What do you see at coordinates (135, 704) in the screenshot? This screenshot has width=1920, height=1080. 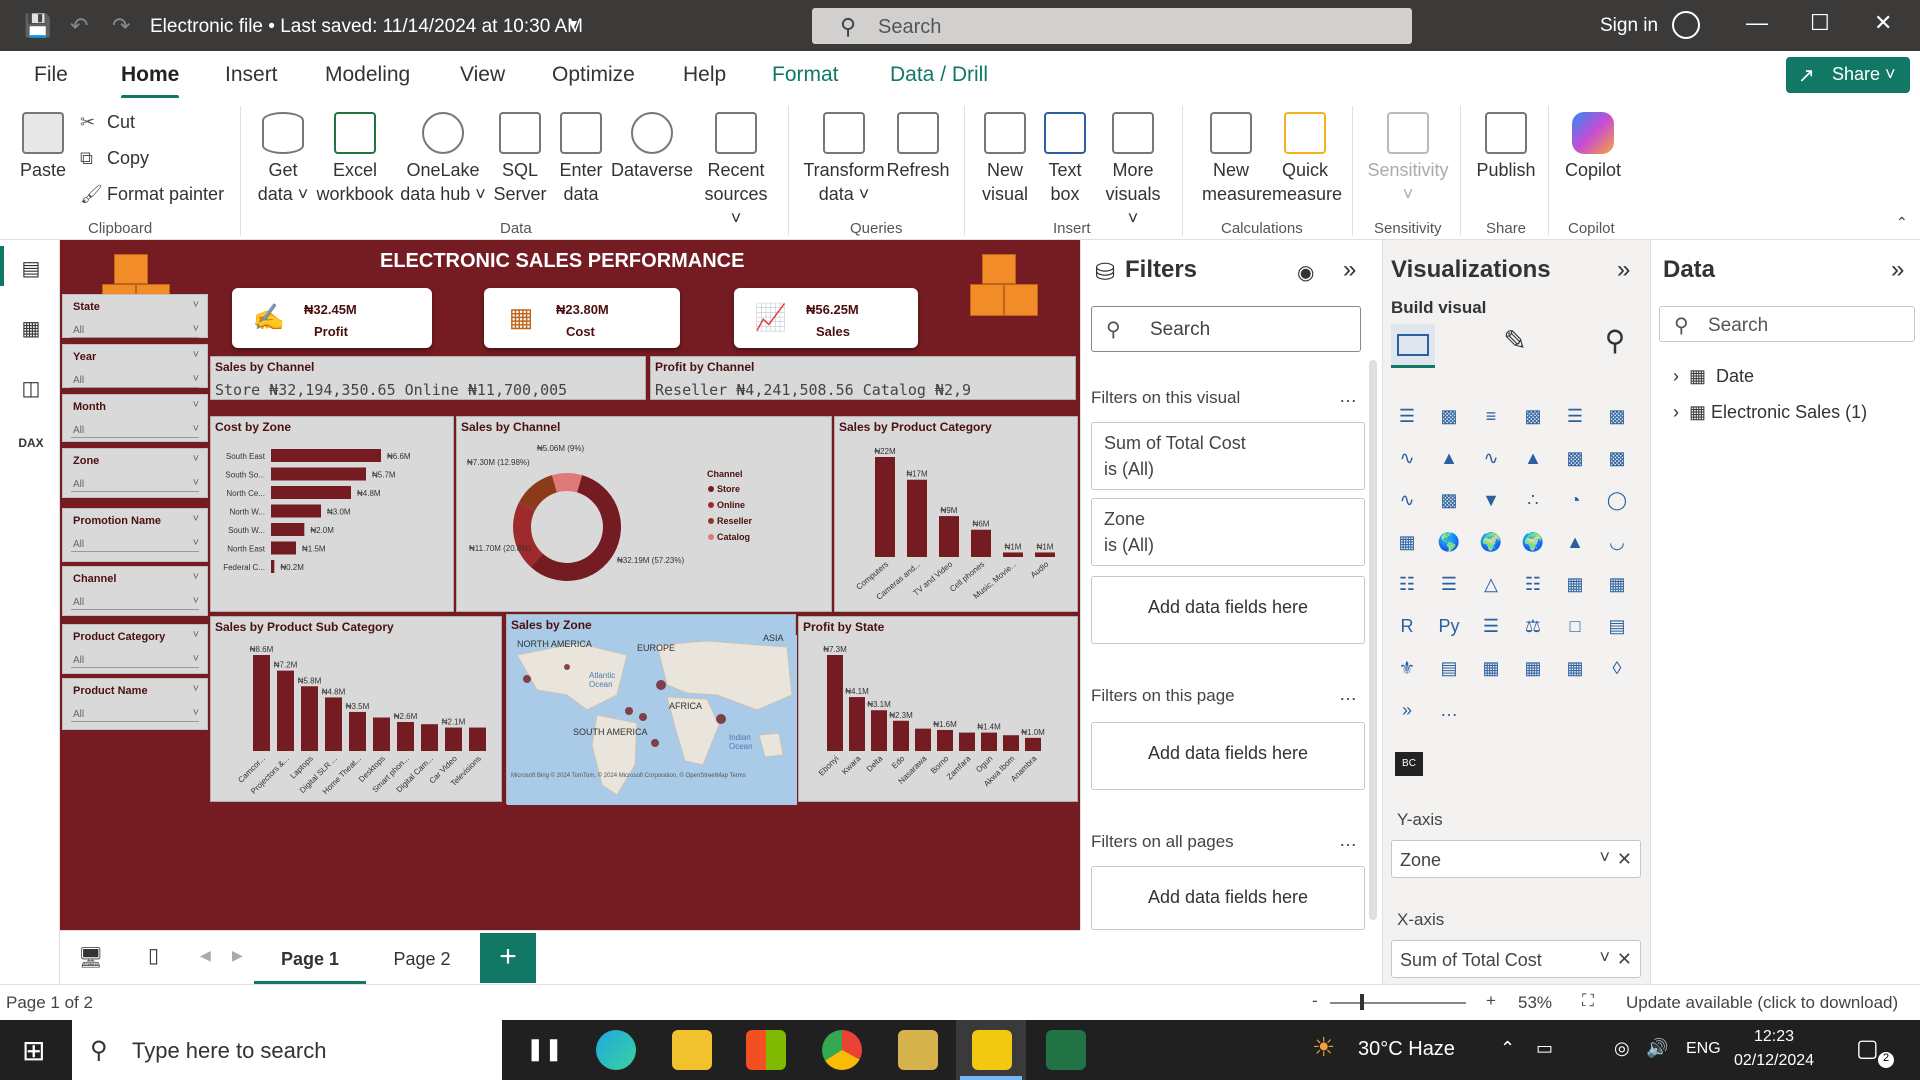 I see `slicer-product-name: Product Name ˅ All ˅` at bounding box center [135, 704].